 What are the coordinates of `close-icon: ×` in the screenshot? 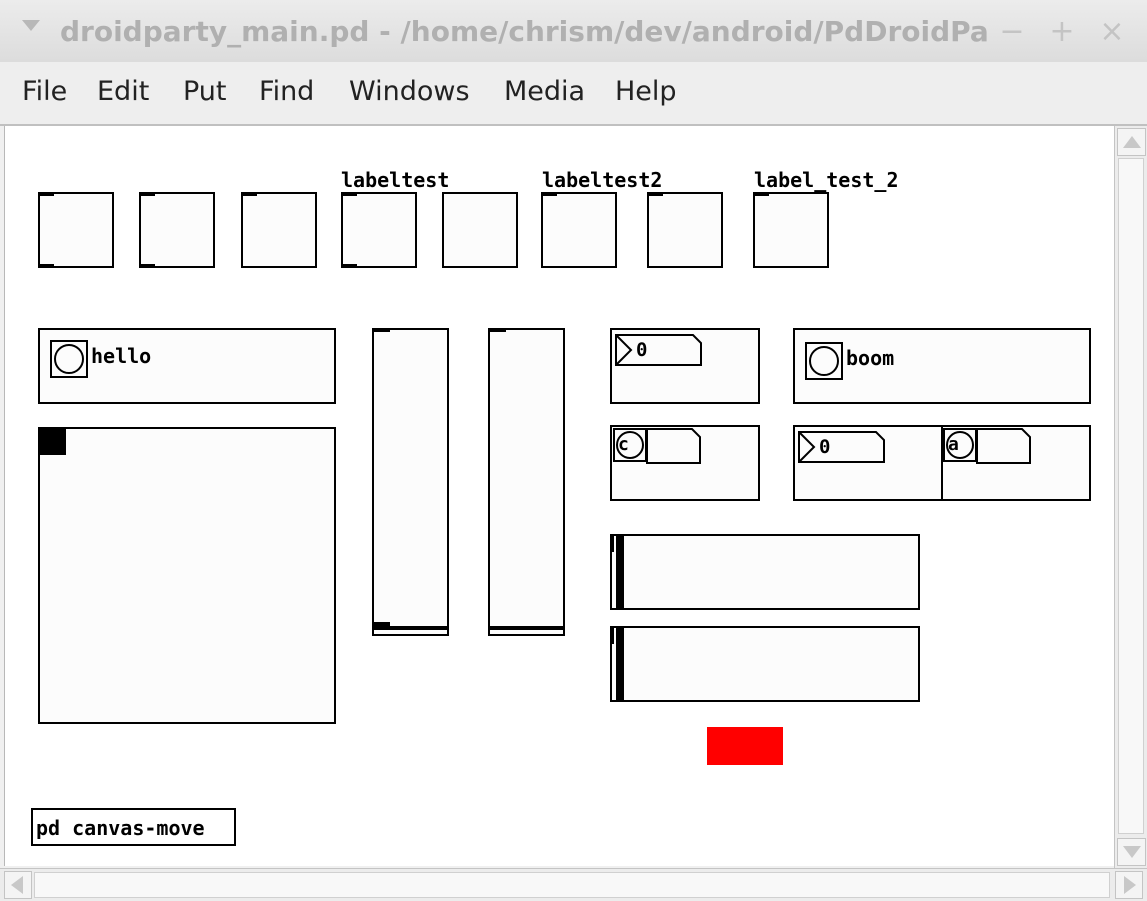 It's located at (1112, 32).